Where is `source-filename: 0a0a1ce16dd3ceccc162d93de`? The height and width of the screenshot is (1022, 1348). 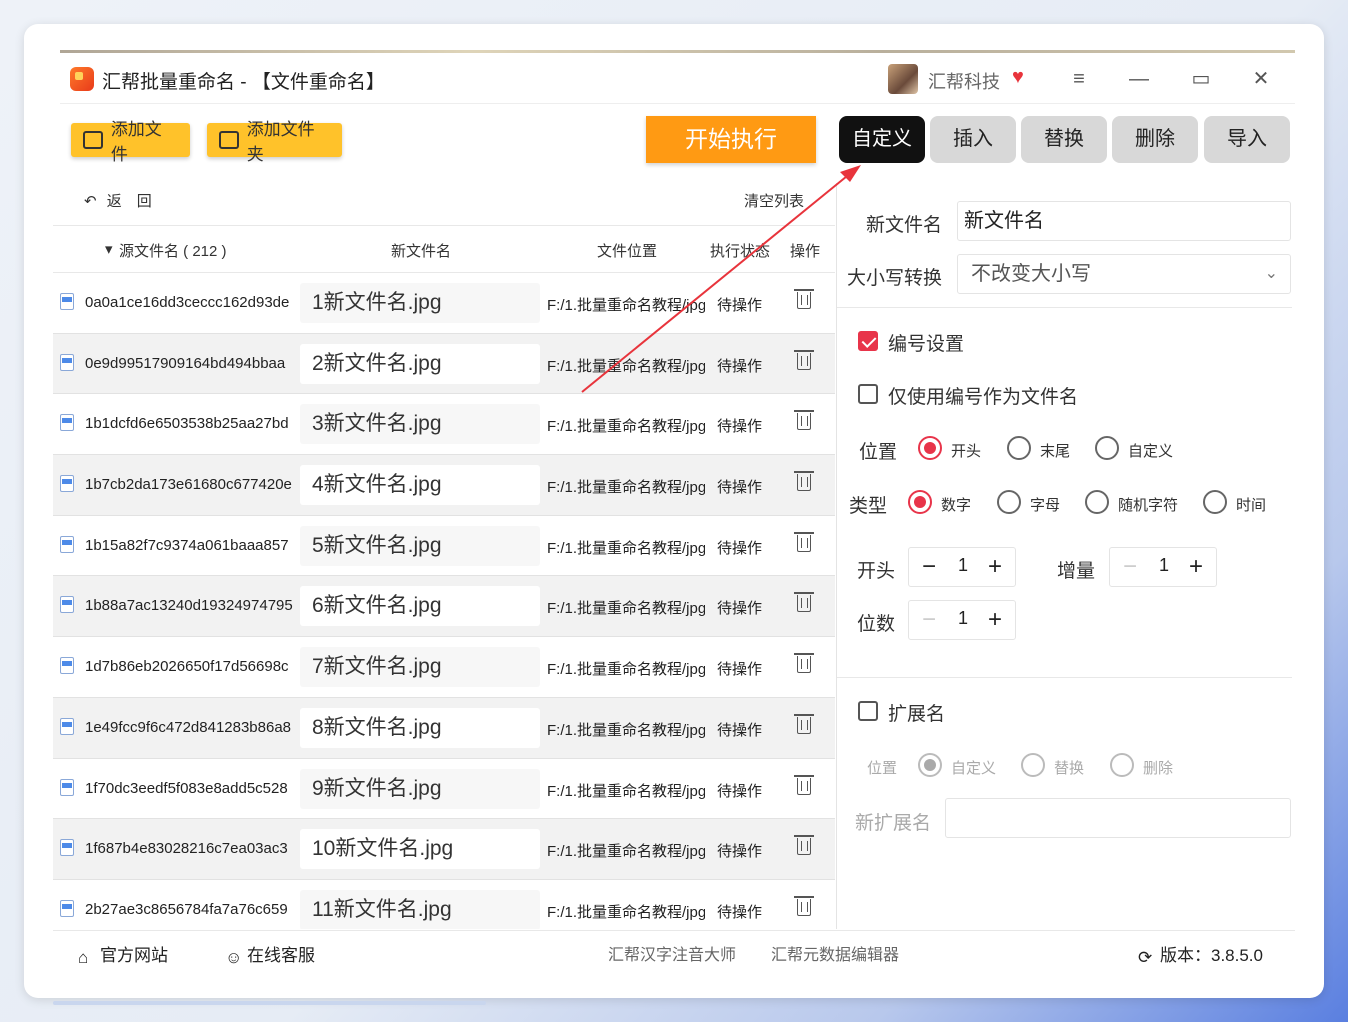
source-filename: 0a0a1ce16dd3ceccc162d93de is located at coordinates (187, 302).